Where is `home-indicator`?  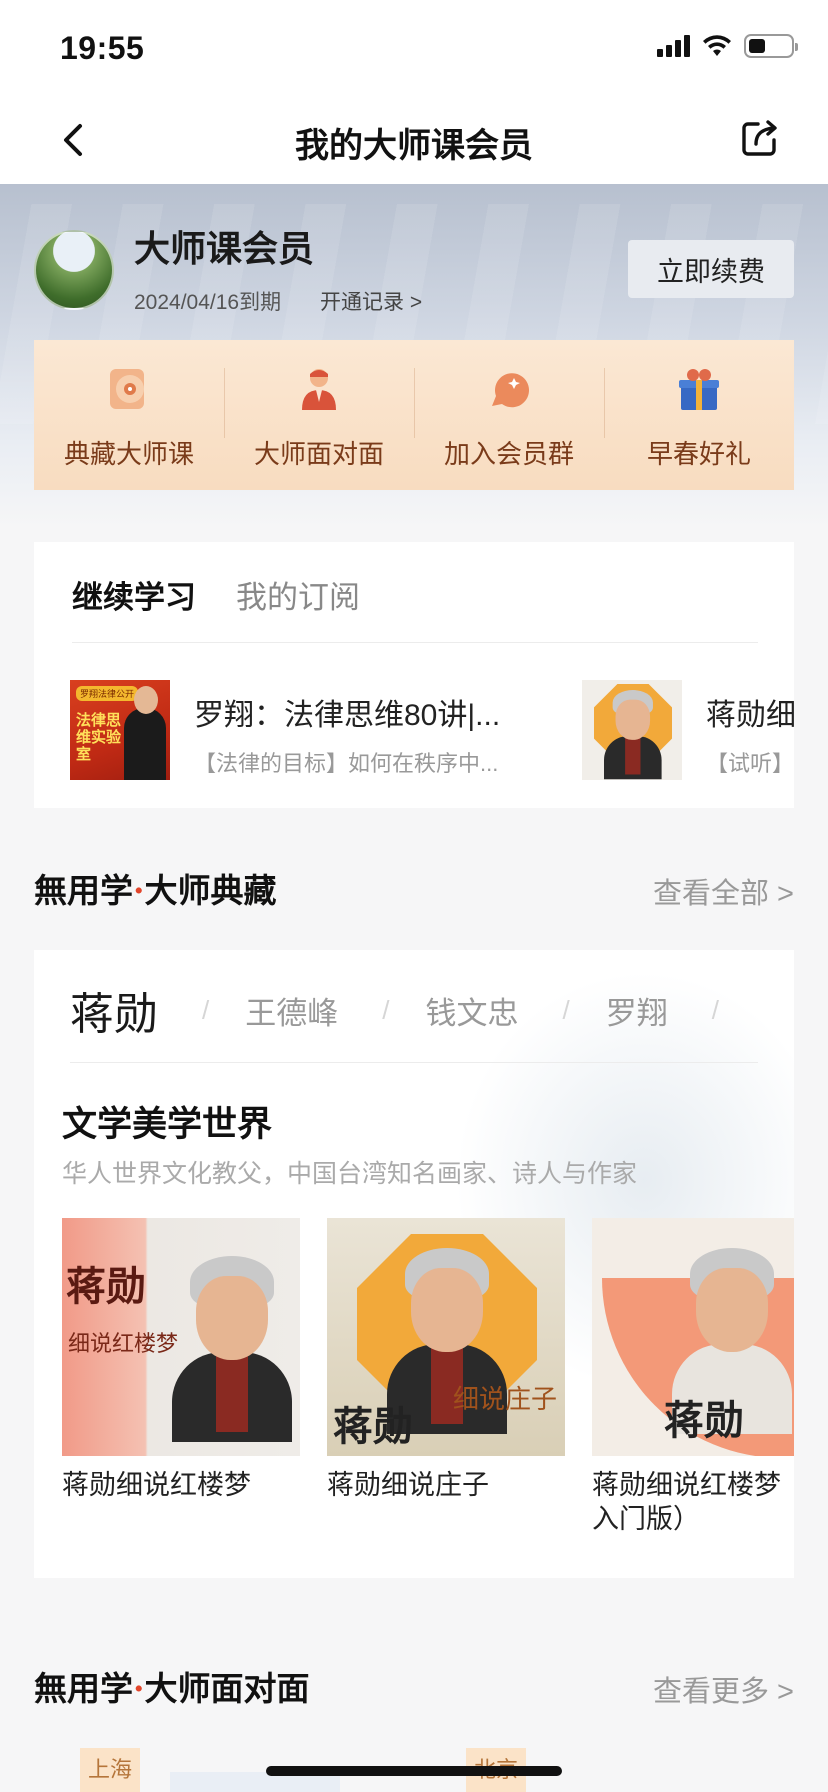
home-indicator is located at coordinates (414, 1771).